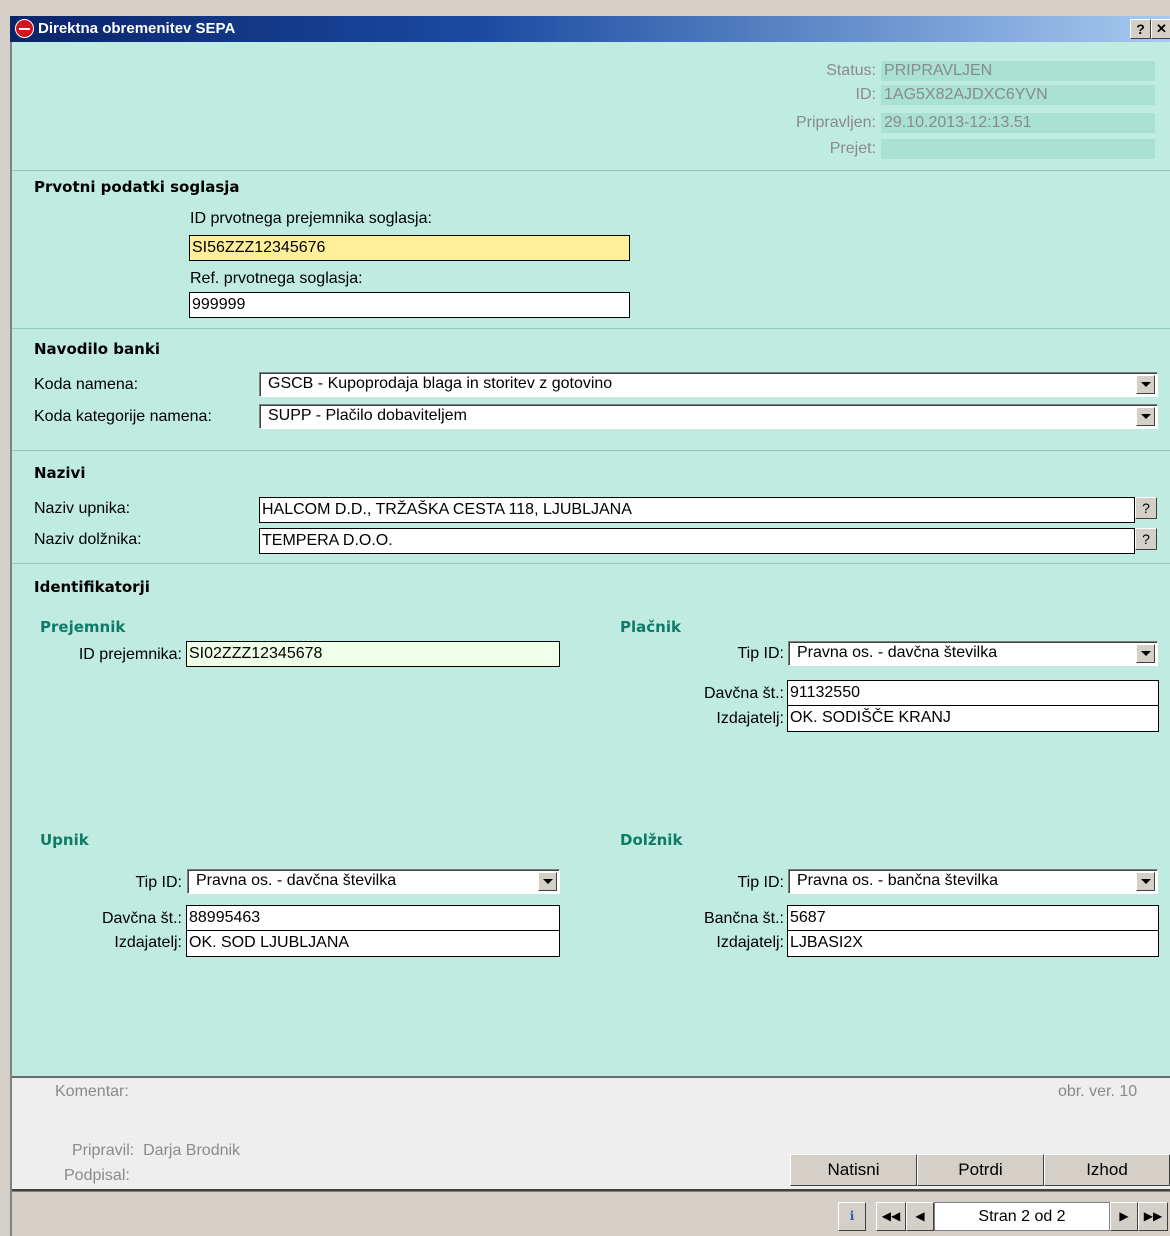 Image resolution: width=1170 pixels, height=1236 pixels. Describe the element at coordinates (1018, 71) in the screenshot. I see `status-value: PRIPRAVLJEN` at that location.